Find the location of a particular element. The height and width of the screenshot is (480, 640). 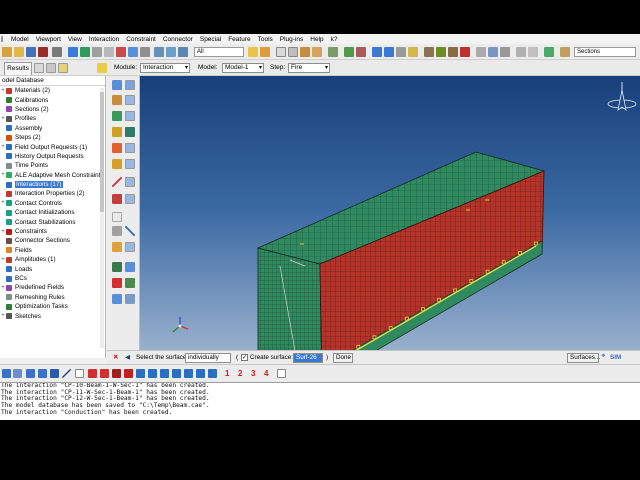

tree-item: + Field Output Requests (1) is located at coordinates (52, 146).